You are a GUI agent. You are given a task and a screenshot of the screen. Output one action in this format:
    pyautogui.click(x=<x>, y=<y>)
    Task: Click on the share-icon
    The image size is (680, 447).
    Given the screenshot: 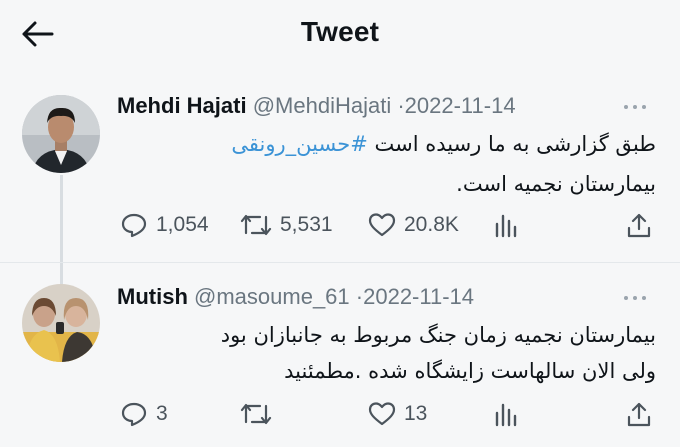 What is the action you would take?
    pyautogui.click(x=639, y=414)
    